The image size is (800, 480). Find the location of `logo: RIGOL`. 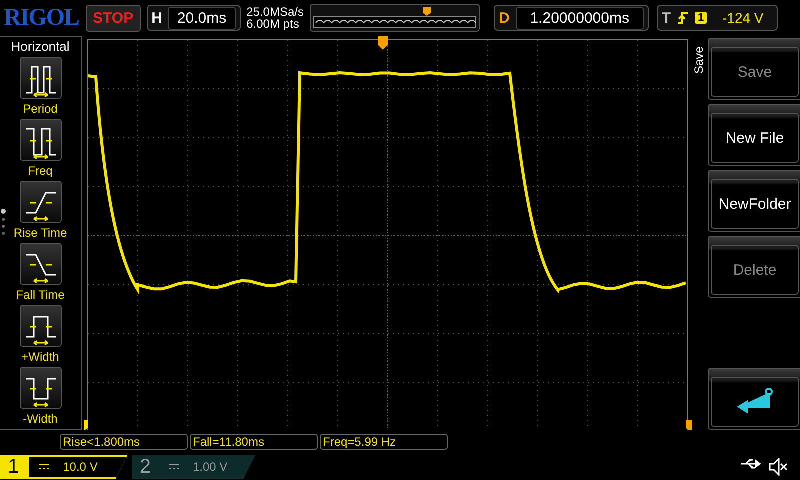

logo: RIGOL is located at coordinates (42, 18).